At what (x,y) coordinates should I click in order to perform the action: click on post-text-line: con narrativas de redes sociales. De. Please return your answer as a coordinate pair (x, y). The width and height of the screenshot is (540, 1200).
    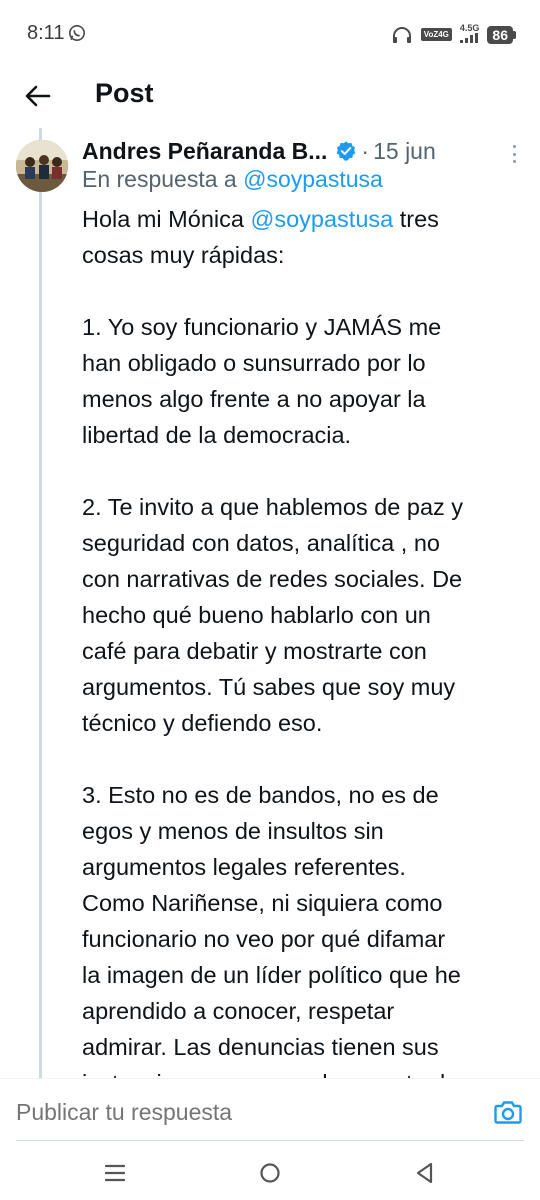
    Looking at the image, I should click on (302, 579).